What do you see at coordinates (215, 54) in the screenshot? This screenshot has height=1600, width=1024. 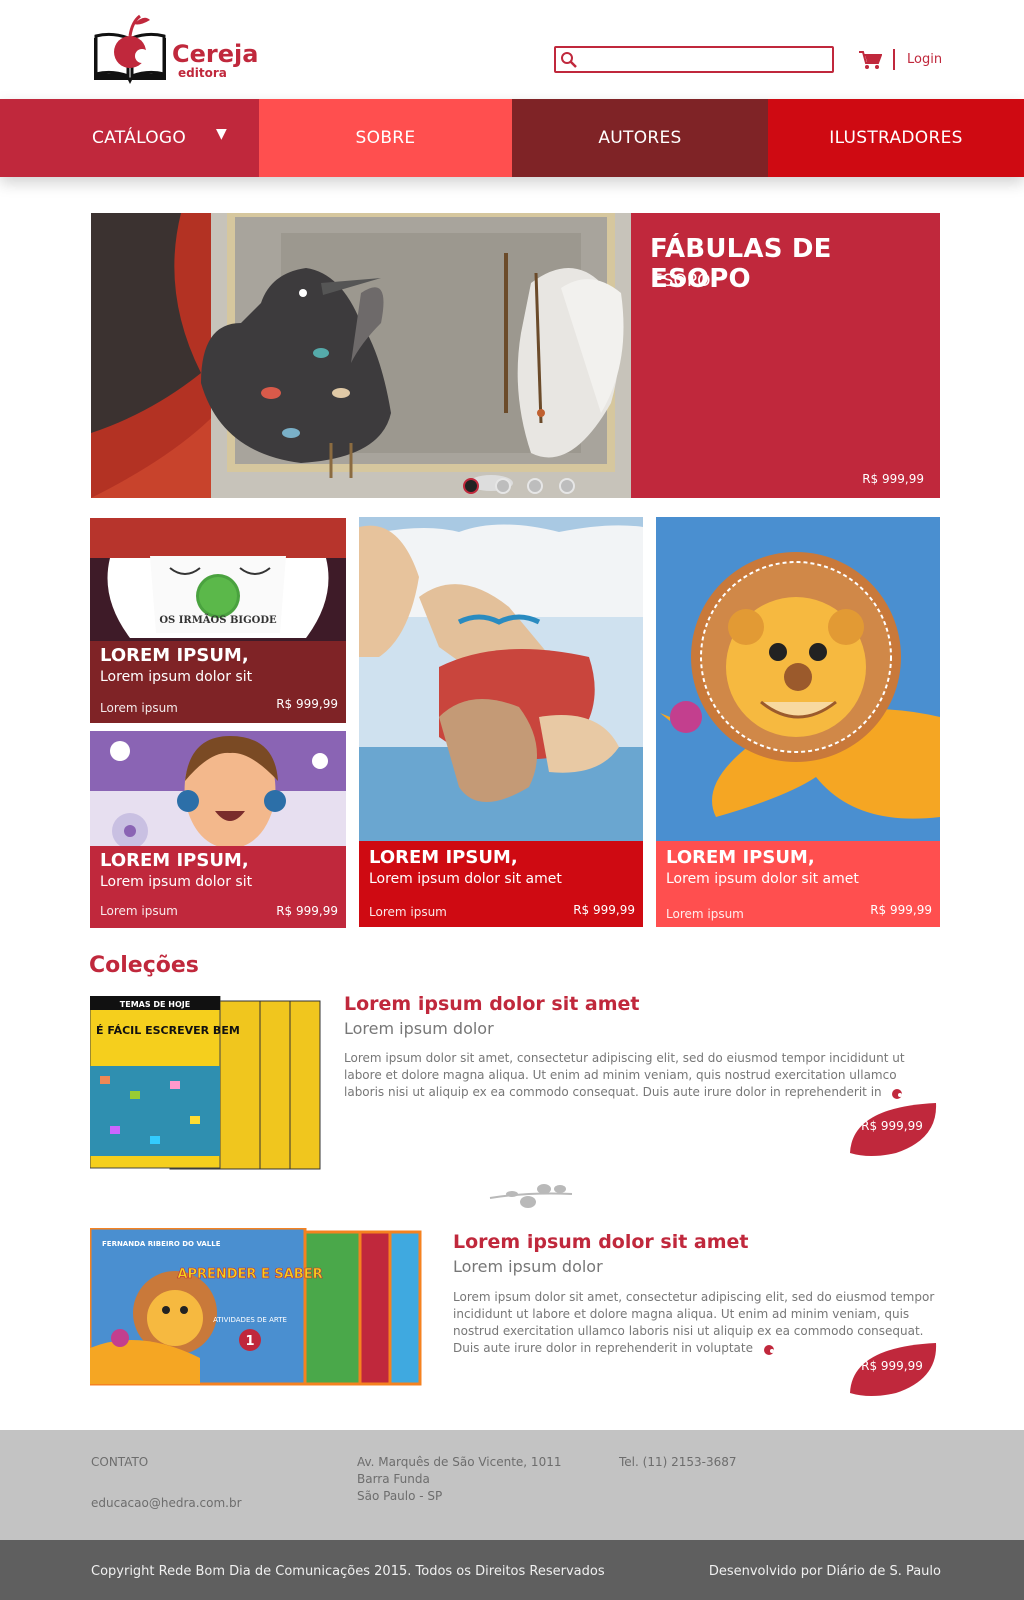 I see `brand-name: Cereja` at bounding box center [215, 54].